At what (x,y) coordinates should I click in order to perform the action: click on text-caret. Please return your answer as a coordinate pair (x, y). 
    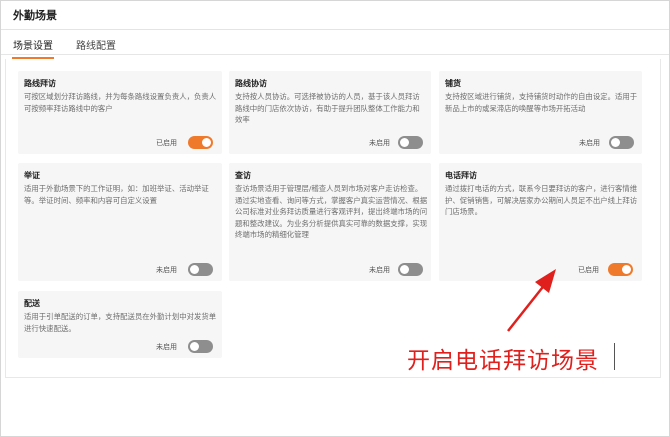
    Looking at the image, I should click on (614, 356).